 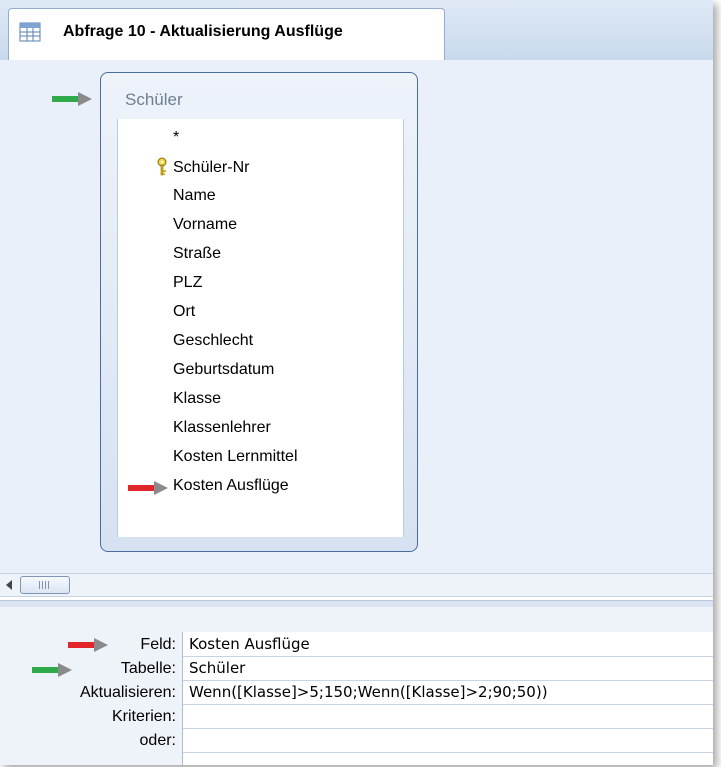 I want to click on scroll-left-icon, so click(x=9, y=585).